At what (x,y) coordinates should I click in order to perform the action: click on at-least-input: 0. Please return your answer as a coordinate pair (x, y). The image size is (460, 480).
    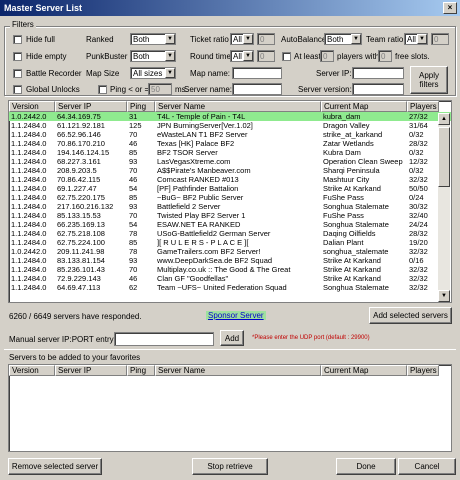
    Looking at the image, I should click on (327, 56).